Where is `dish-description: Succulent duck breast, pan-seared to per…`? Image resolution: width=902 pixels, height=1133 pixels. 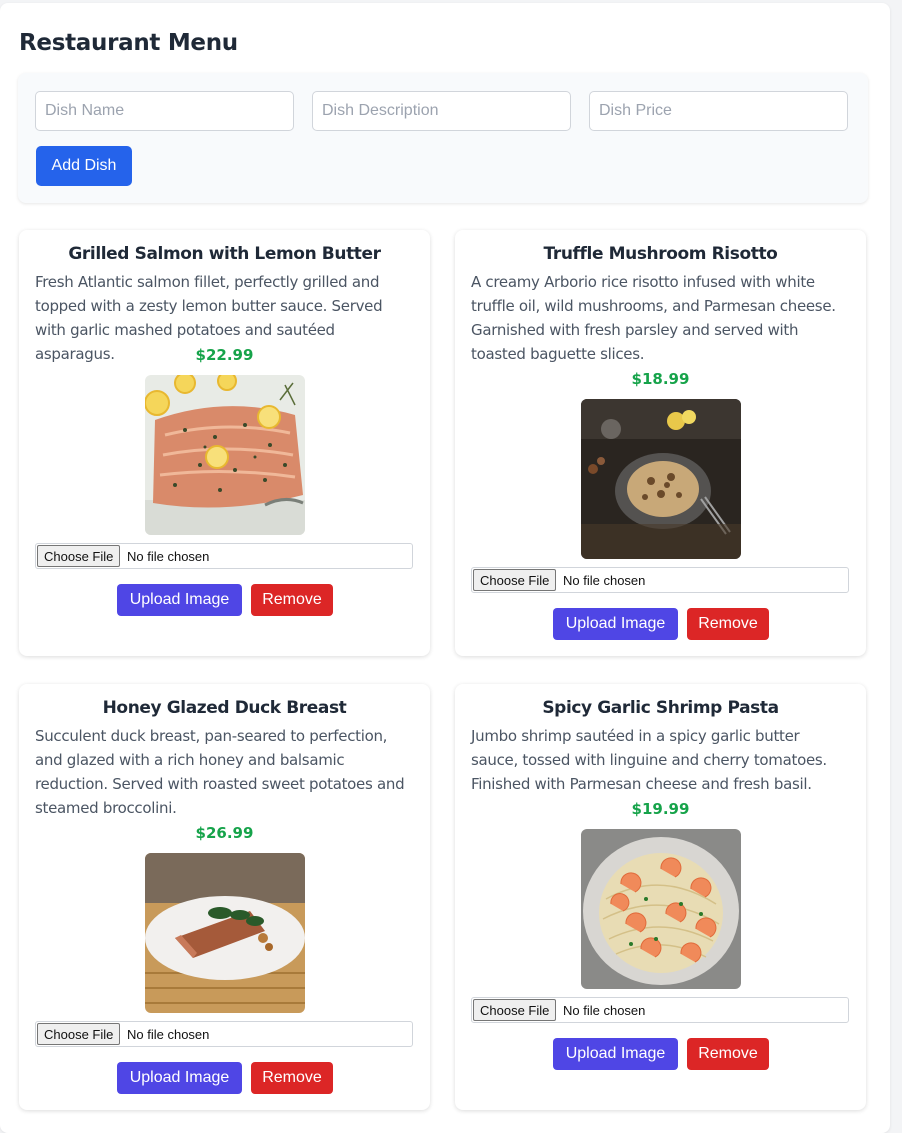
dish-description: Succulent duck breast, pan-seared to per… is located at coordinates (220, 772).